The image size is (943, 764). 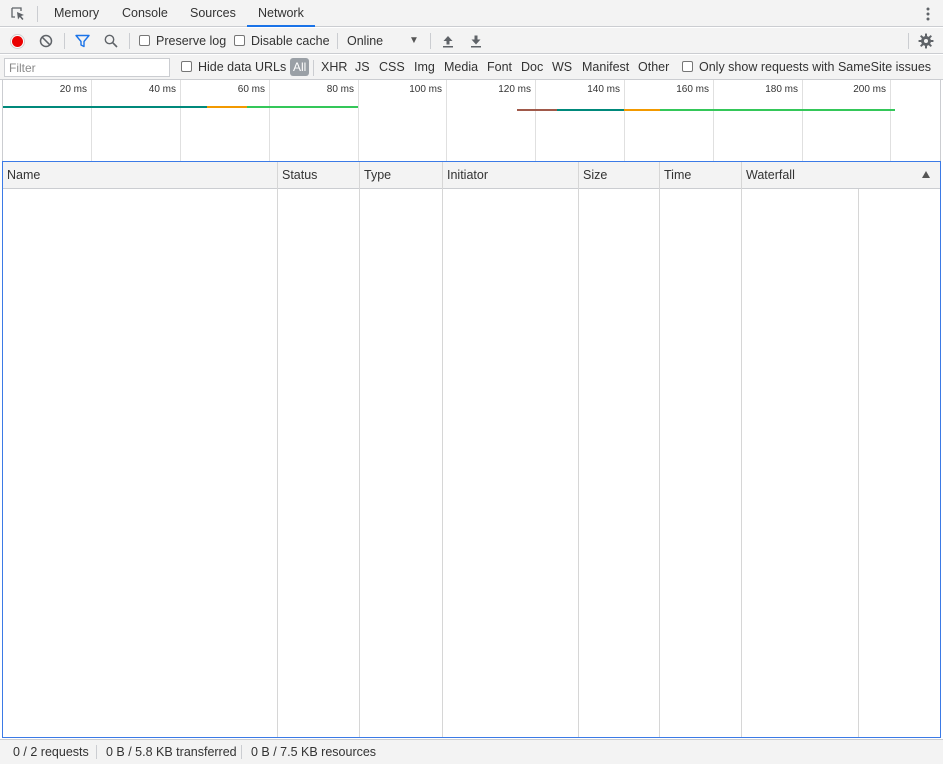 What do you see at coordinates (145, 13) in the screenshot?
I see `tab-console: Console` at bounding box center [145, 13].